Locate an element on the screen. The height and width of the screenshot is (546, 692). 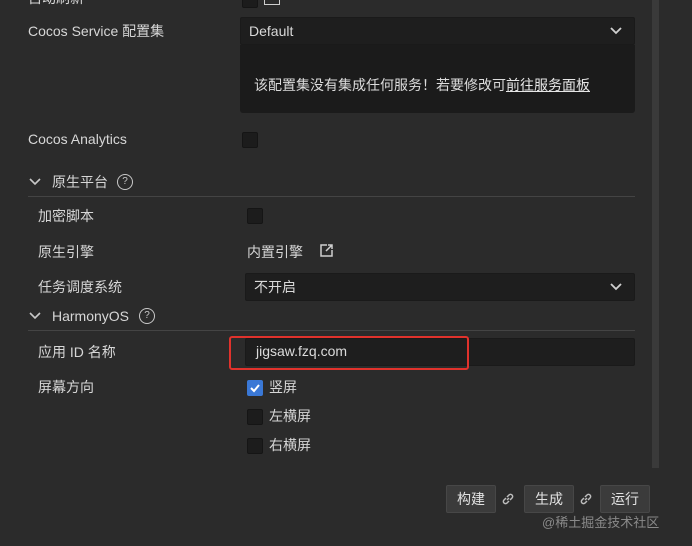
app-id-label: 应用 ID 名称 is located at coordinates (77, 352).